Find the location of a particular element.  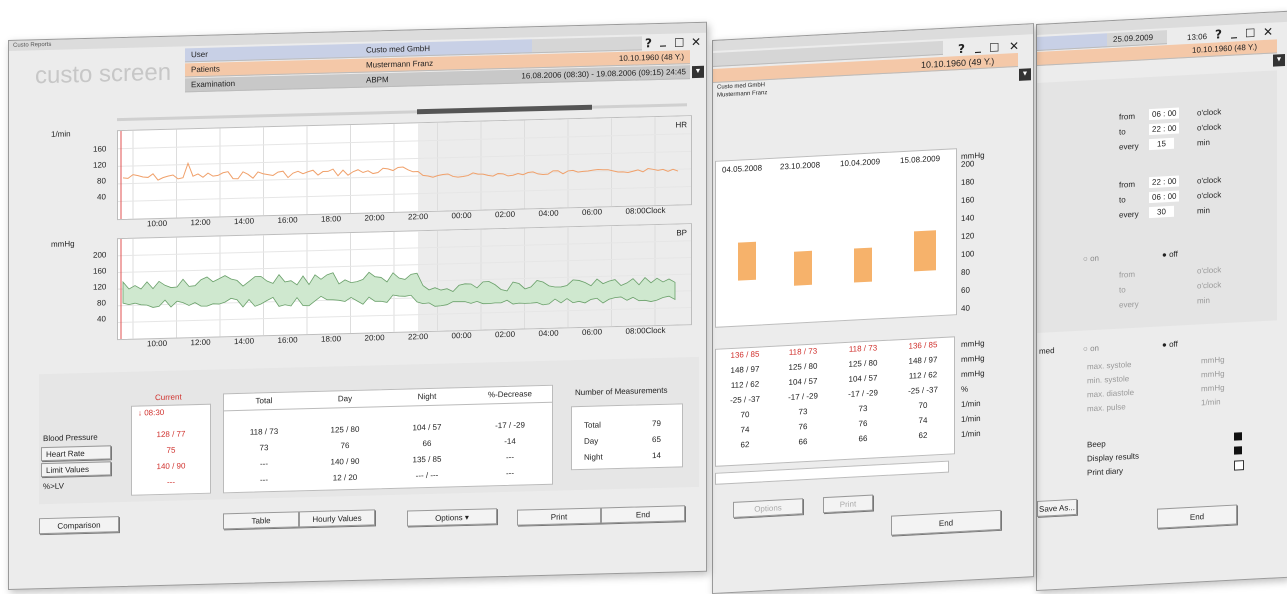

hr-ytick-120: 120 is located at coordinates (100, 165).